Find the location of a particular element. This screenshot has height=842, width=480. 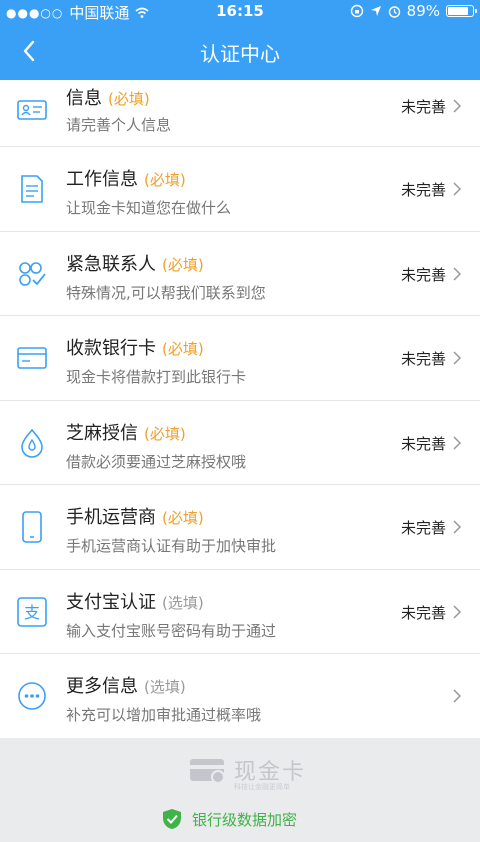

item-title: 收款银行卡 is located at coordinates (111, 348).